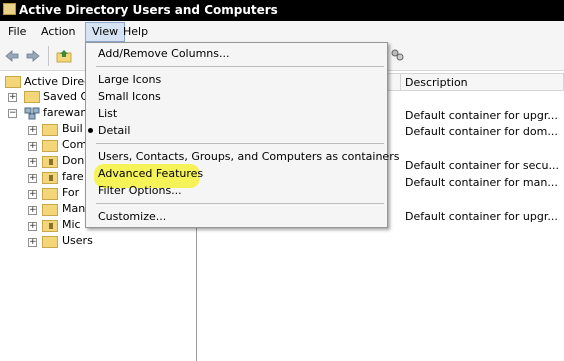  I want to click on menu-help: Help, so click(135, 32).